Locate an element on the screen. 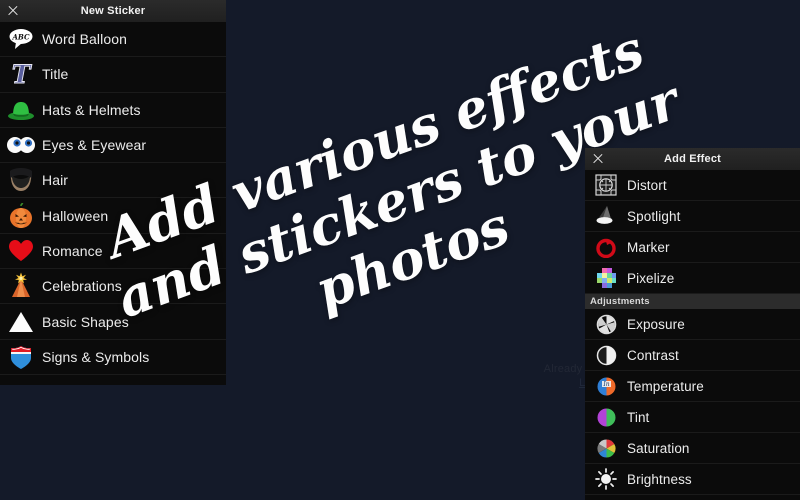 The height and width of the screenshot is (500, 800). sticker-item-signs-symbols: Signs & Symbols is located at coordinates (113, 357).